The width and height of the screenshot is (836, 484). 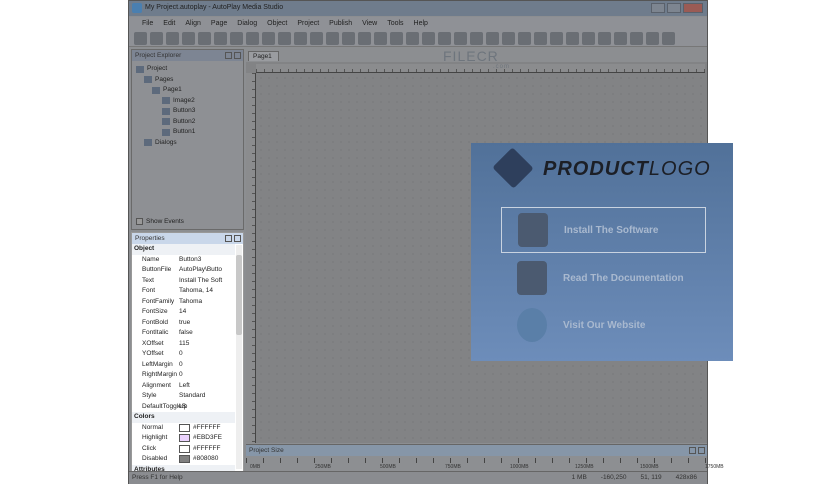 I want to click on show-events-checkbox: Show Events, so click(x=160, y=221).